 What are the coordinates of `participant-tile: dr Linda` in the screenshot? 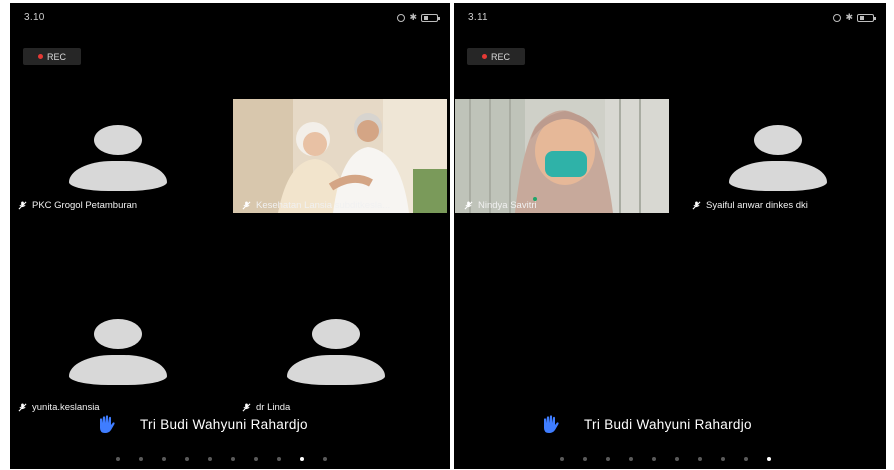 It's located at (336, 353).